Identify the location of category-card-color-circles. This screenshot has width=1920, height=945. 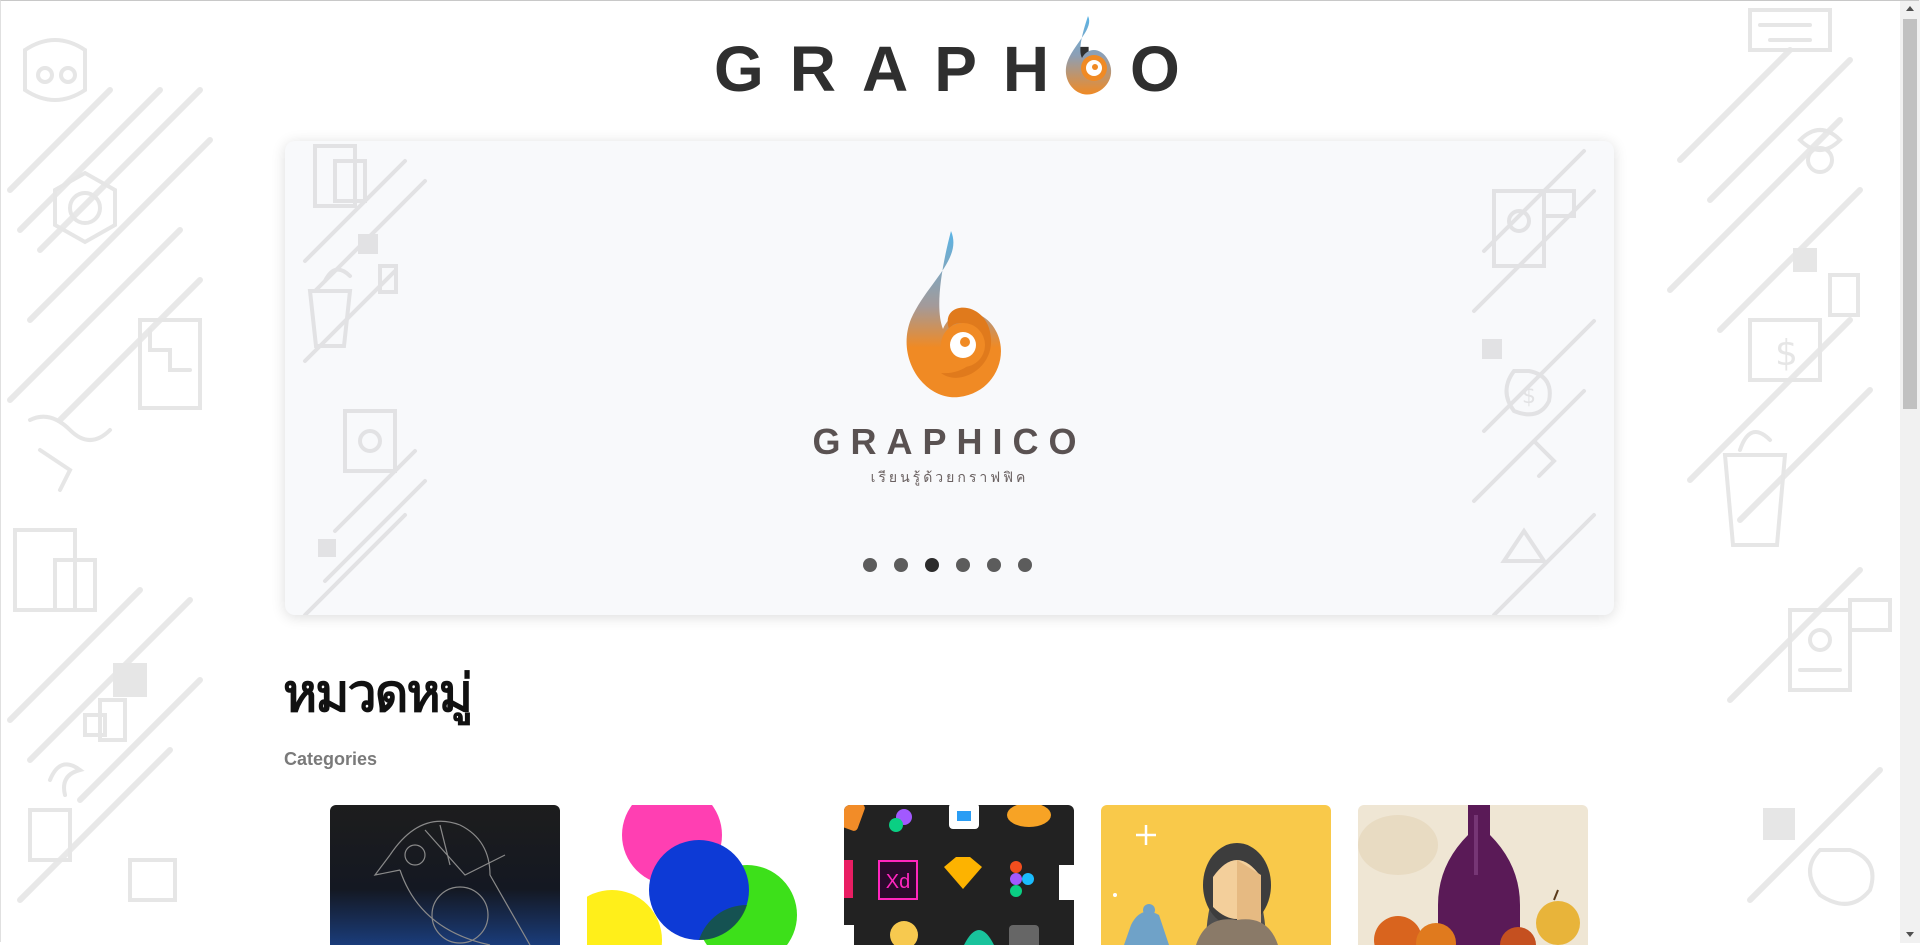
(702, 875).